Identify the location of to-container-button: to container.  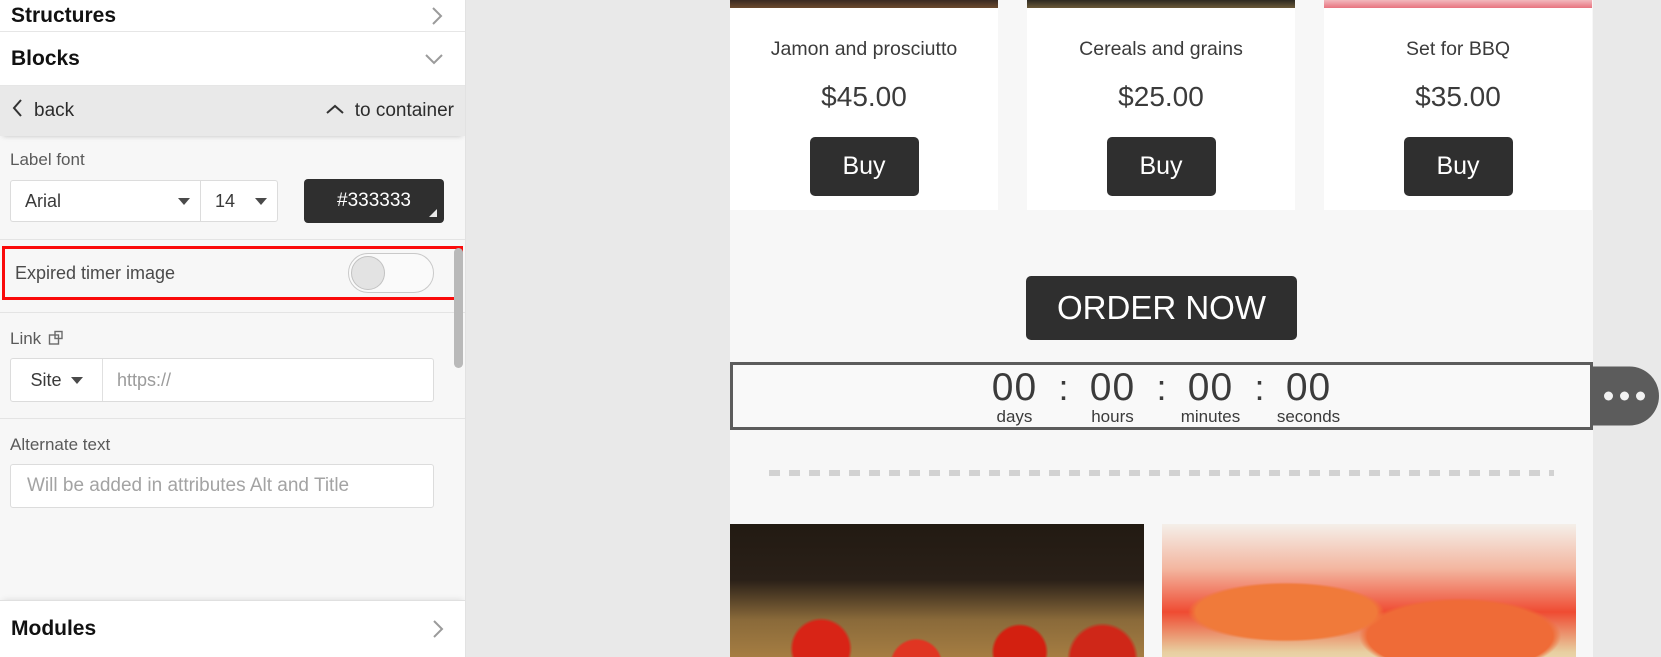
(389, 111).